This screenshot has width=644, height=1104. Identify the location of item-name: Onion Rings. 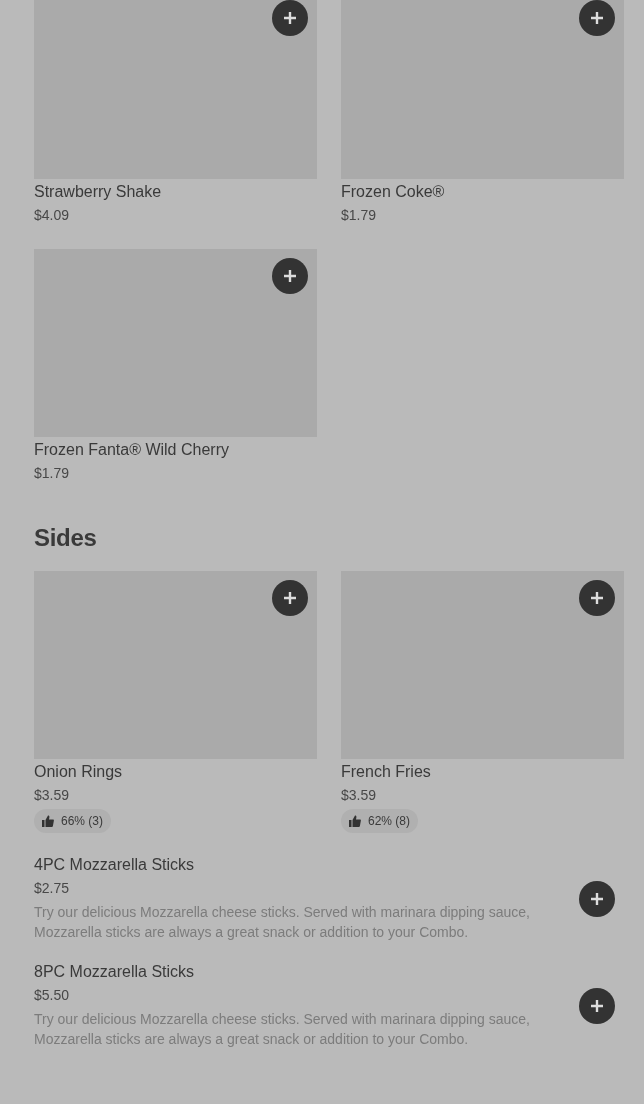
(79, 772).